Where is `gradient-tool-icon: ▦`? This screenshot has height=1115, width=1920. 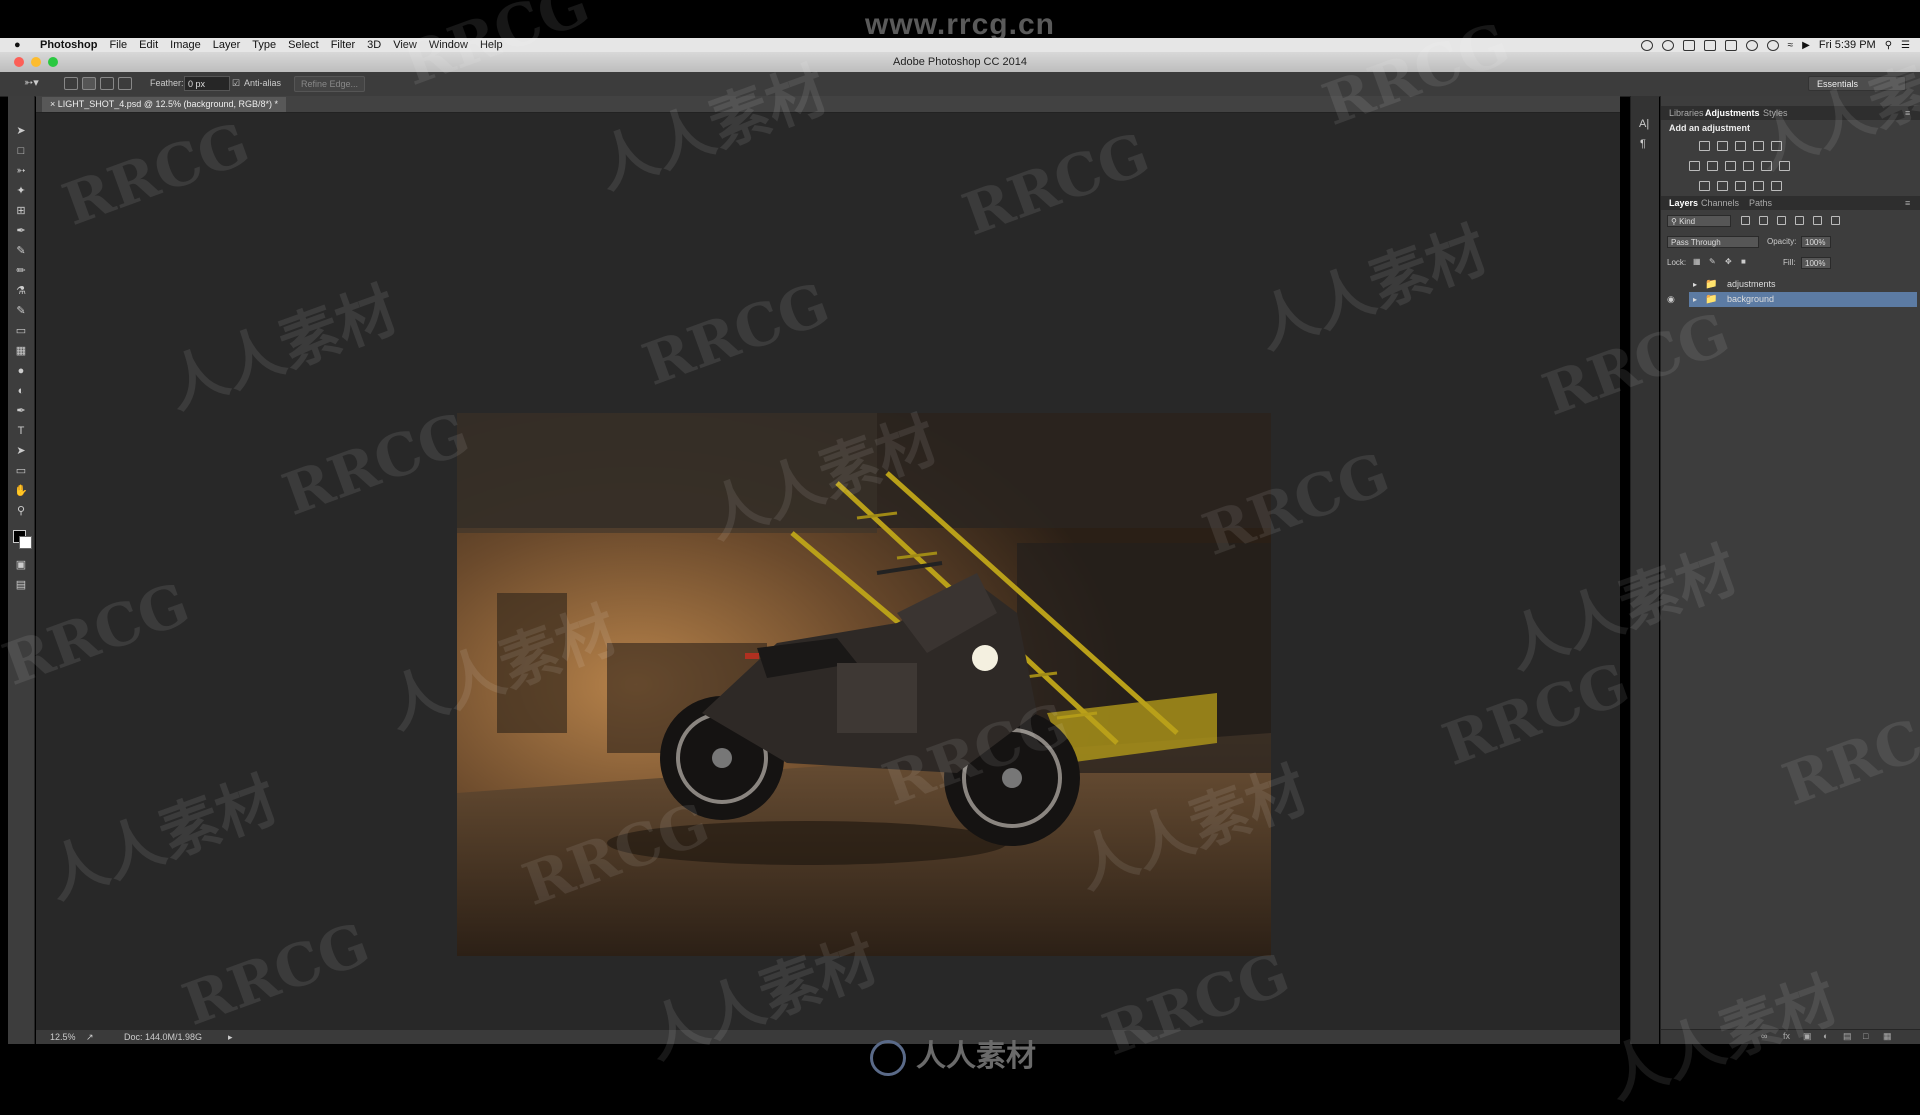
gradient-tool-icon: ▦ is located at coordinates (21, 351).